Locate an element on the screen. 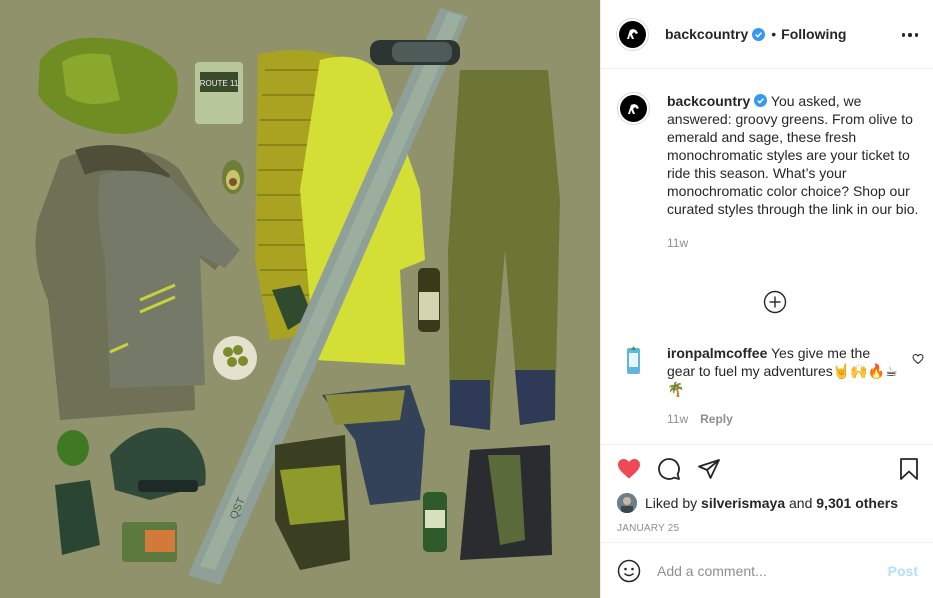  liker-avatar is located at coordinates (627, 503).